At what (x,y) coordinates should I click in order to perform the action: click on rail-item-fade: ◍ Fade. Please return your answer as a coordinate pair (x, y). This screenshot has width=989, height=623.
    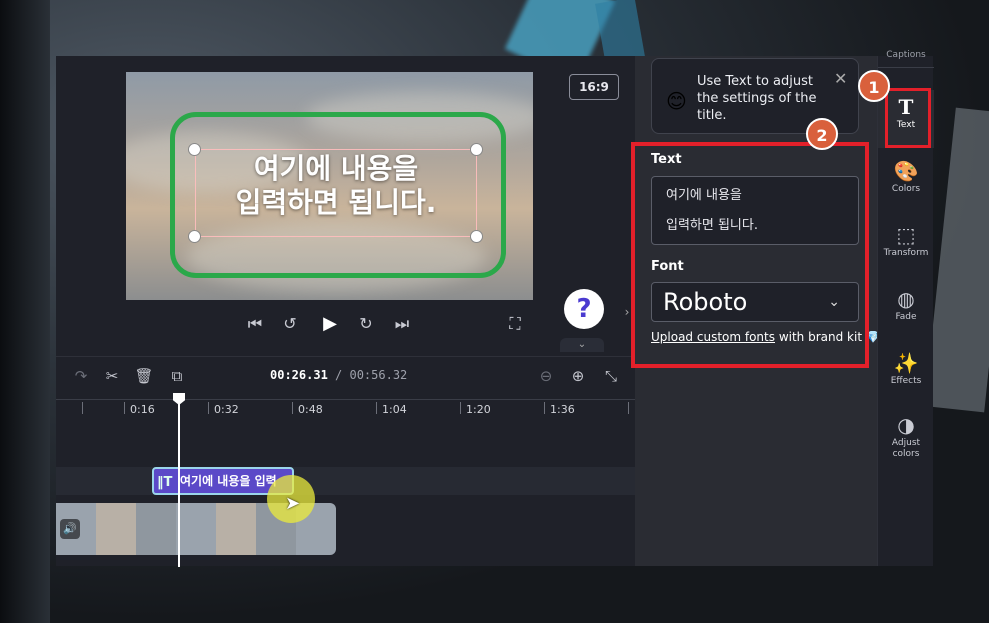
    Looking at the image, I should click on (906, 311).